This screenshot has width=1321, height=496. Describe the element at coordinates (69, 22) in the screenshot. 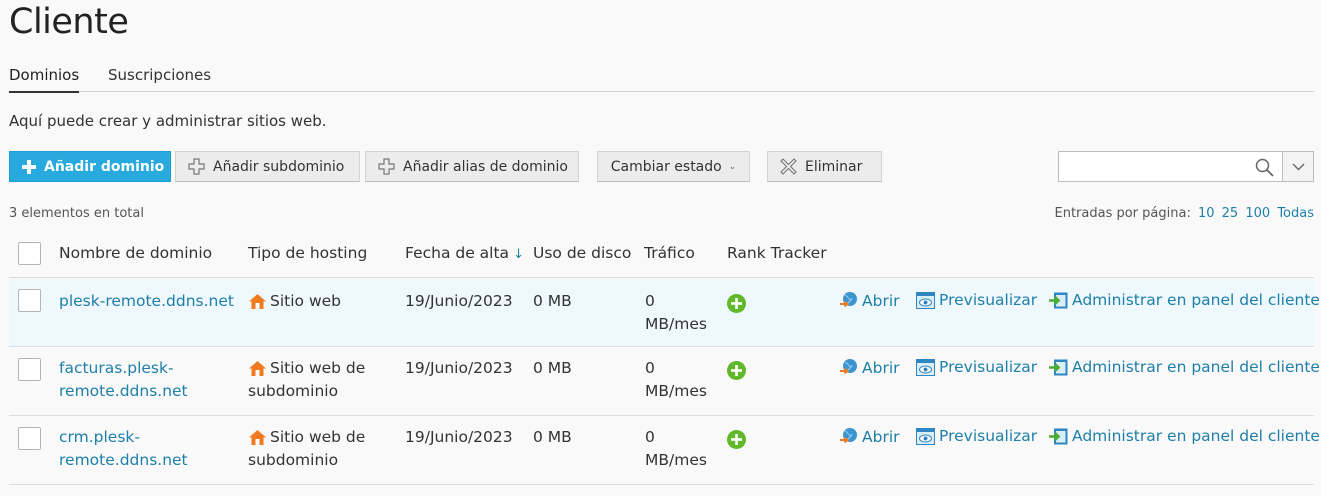

I see `page-title: Cliente` at that location.